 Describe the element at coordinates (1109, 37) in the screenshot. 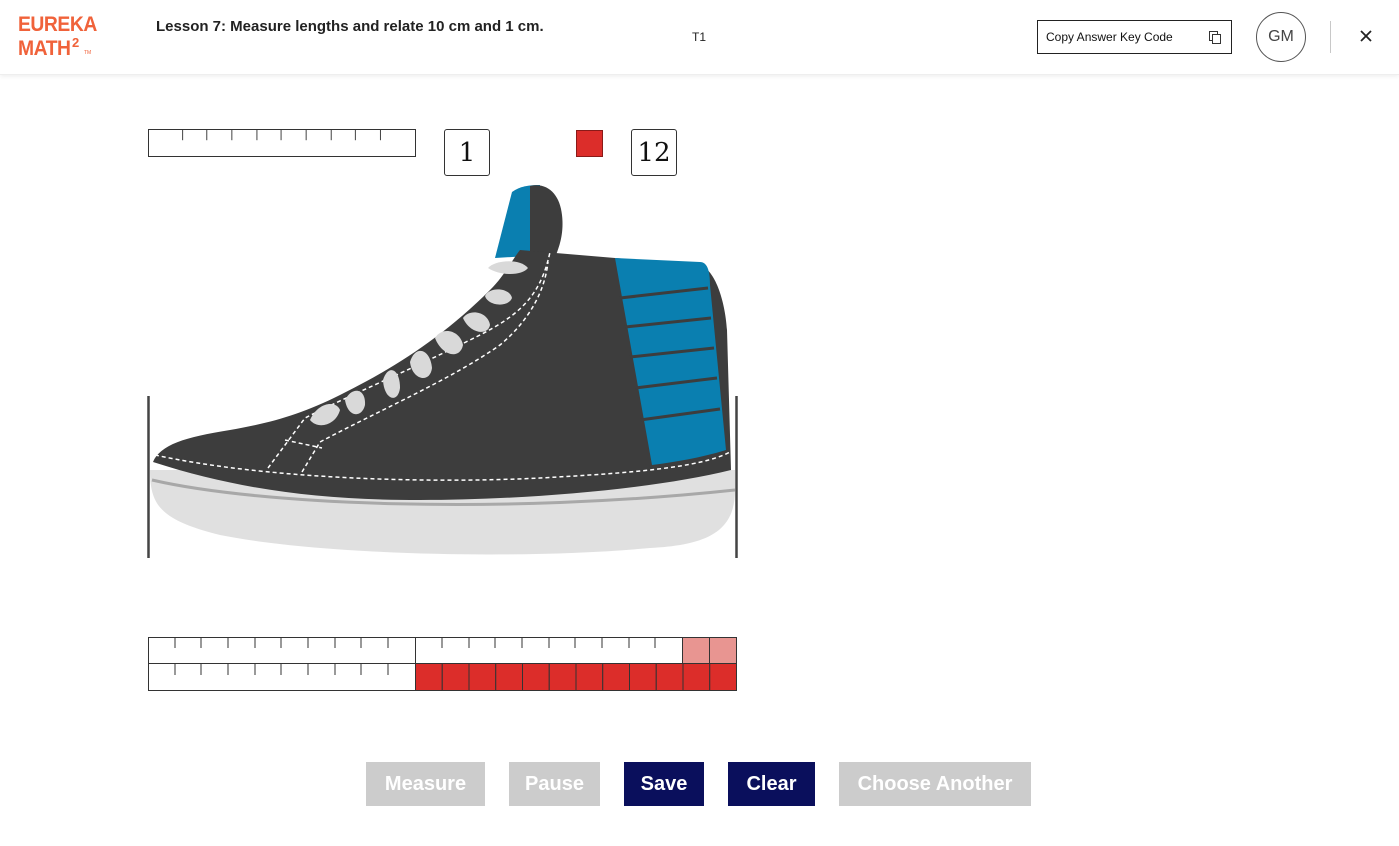

I see `copy-answer-key-label: Copy Answer Key Code` at that location.